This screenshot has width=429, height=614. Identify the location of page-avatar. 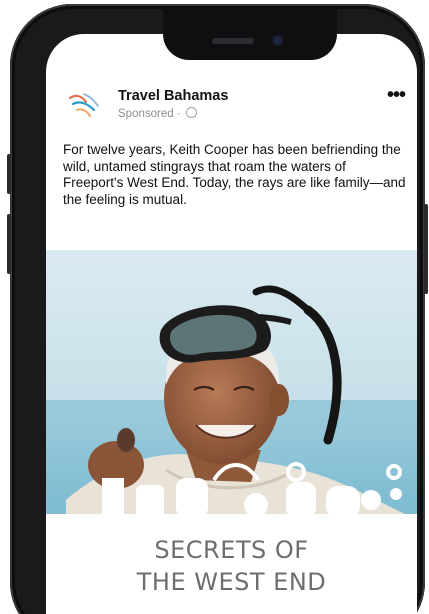
(85, 105).